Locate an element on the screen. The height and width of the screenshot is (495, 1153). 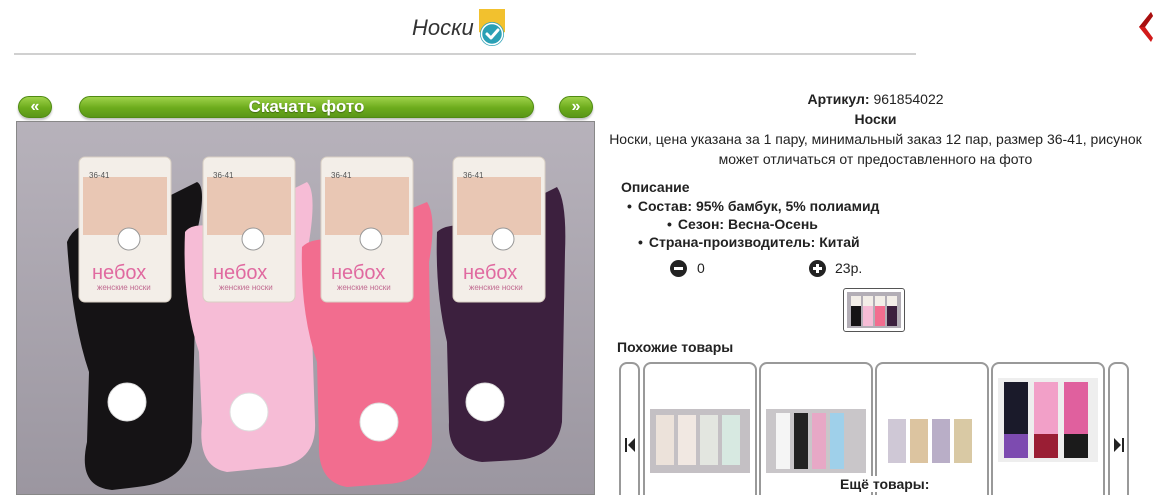
quantity-stepper: 0 23р. is located at coordinates (780, 269).